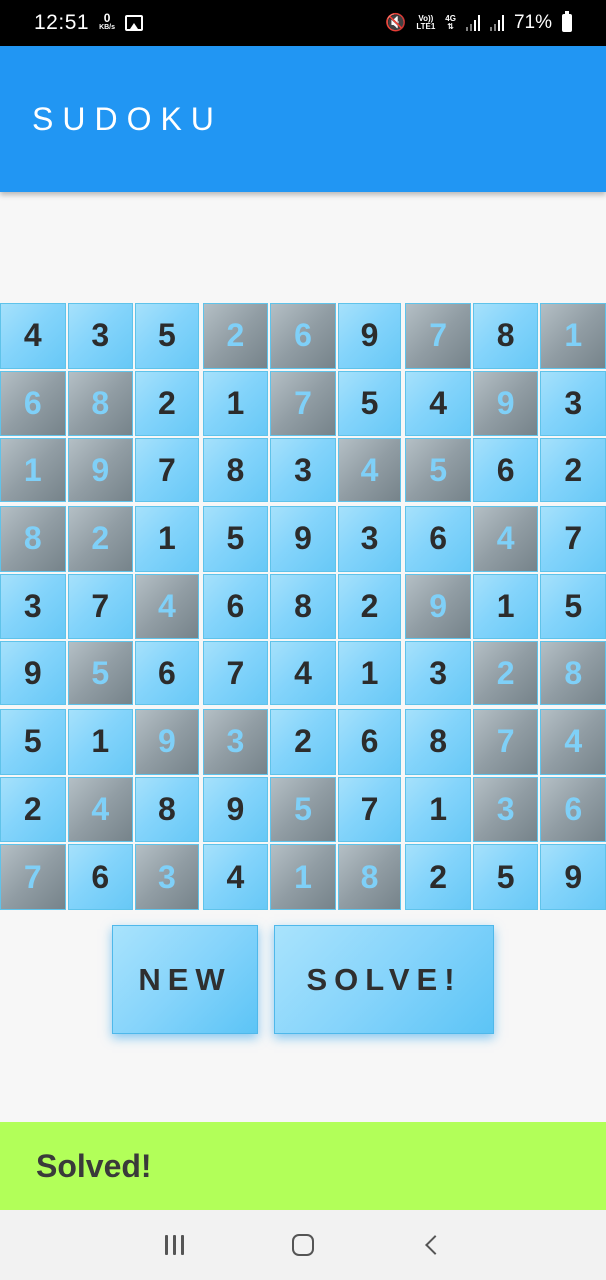 This screenshot has width=606, height=1280. What do you see at coordinates (303, 119) in the screenshot?
I see `app-bar: SUDOKU` at bounding box center [303, 119].